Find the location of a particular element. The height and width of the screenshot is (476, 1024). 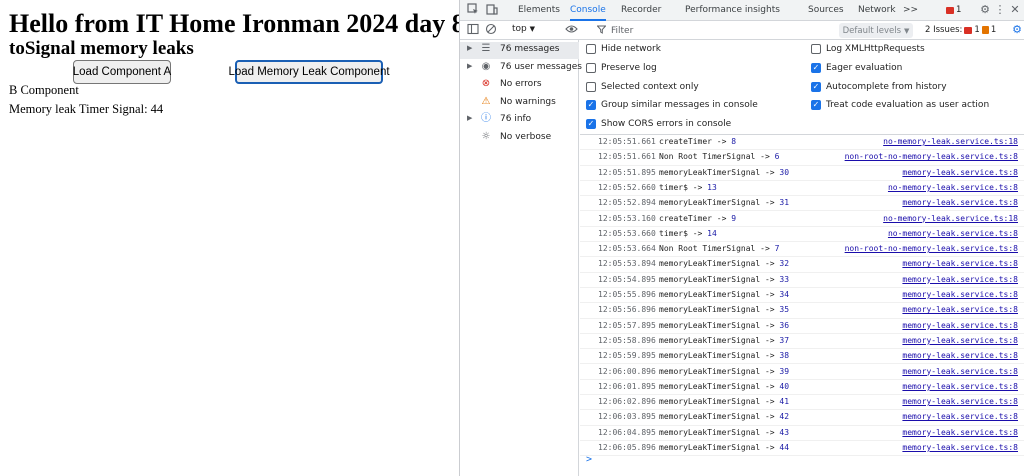

setting-label: Eager evaluation is located at coordinates (864, 67).